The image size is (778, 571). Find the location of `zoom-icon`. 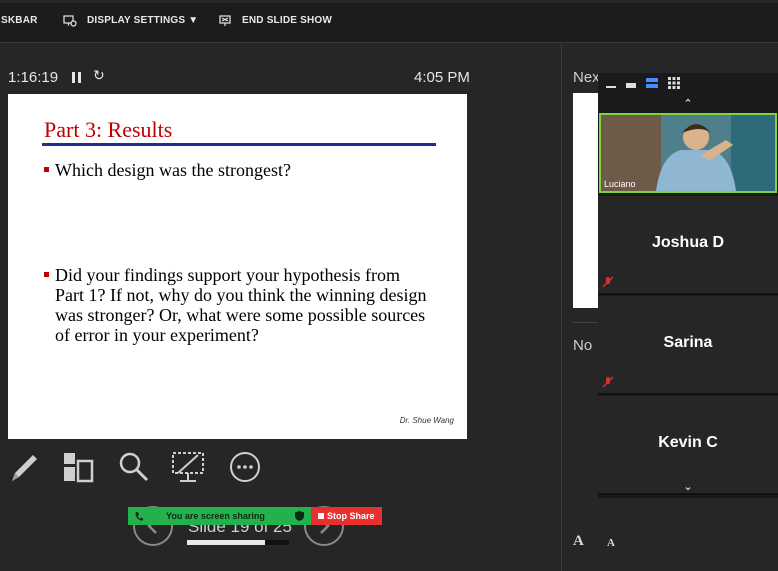

zoom-icon is located at coordinates (134, 467).